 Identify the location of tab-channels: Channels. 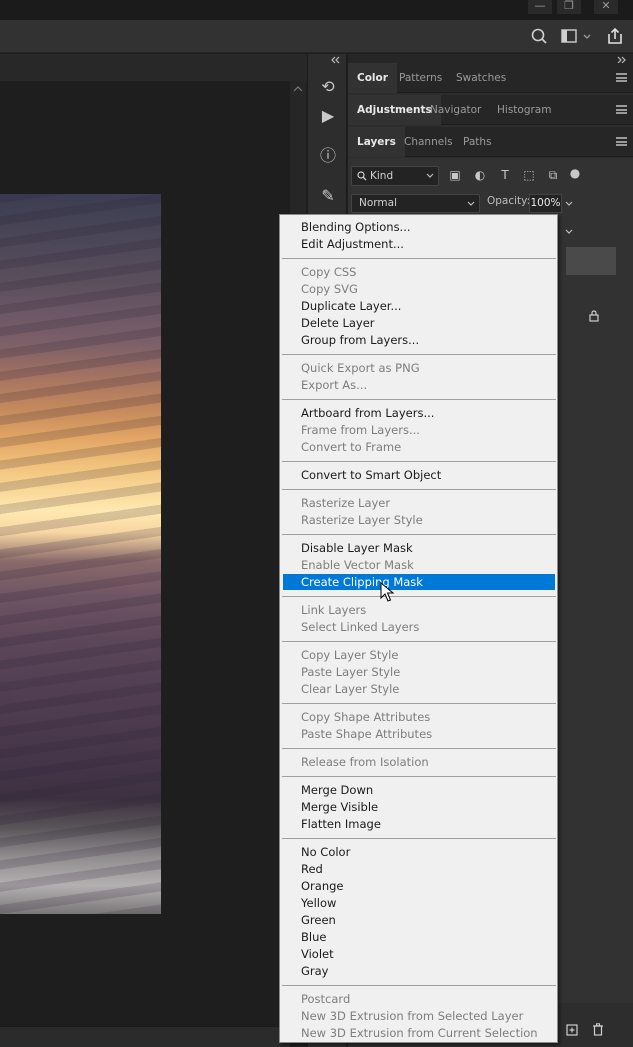
(428, 142).